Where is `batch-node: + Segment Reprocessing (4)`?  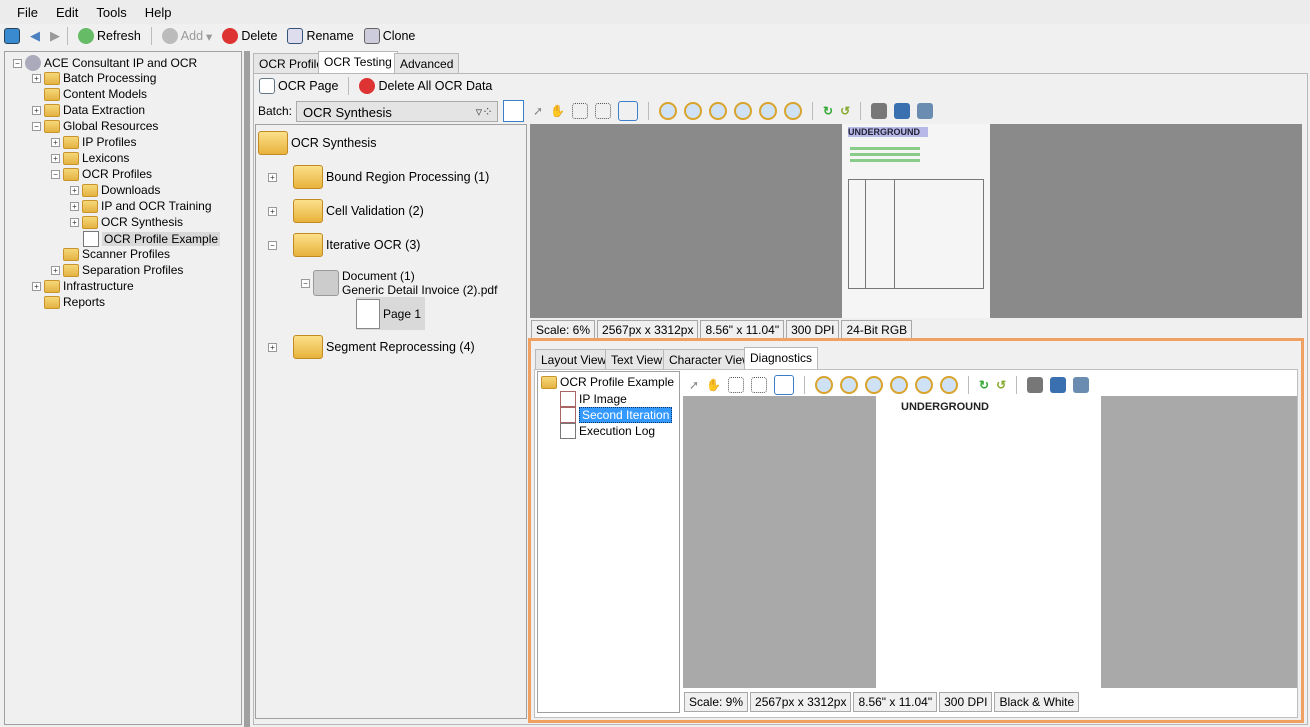
batch-node: + Segment Reprocessing (4) is located at coordinates (371, 347).